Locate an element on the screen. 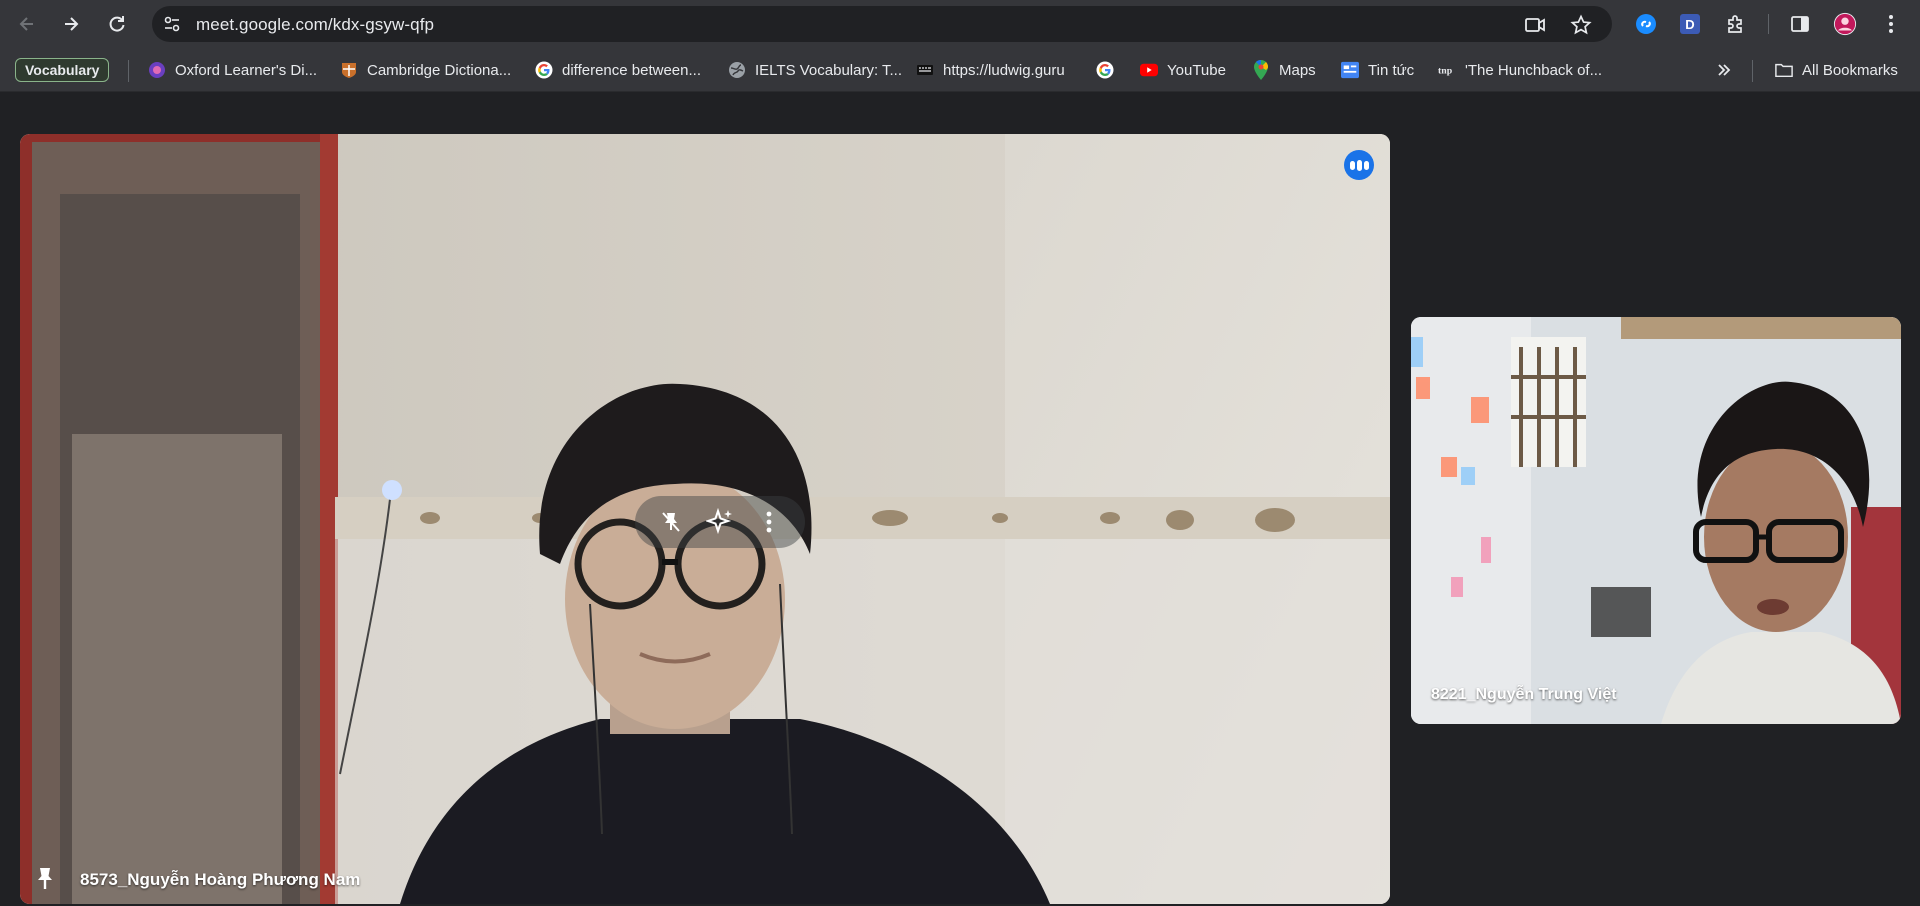 This screenshot has width=1920, height=906. bookmarks-overflow-chevron is located at coordinates (1724, 70).